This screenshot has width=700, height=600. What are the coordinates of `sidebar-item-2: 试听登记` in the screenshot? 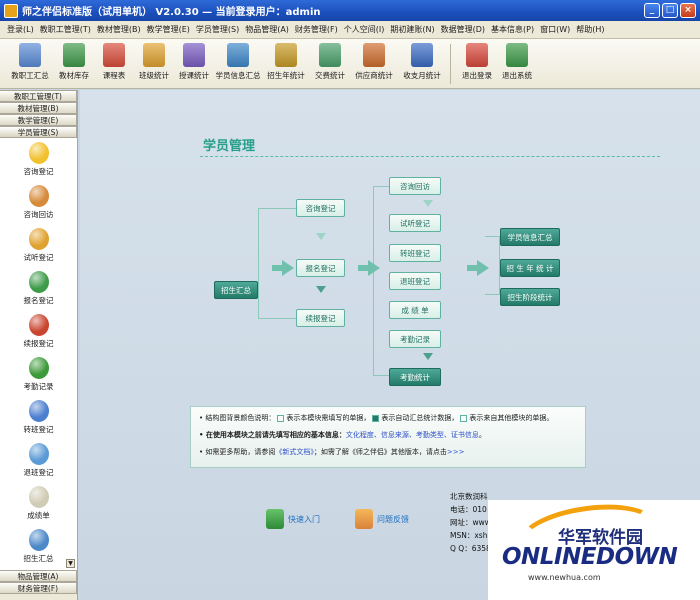 It's located at (38, 245).